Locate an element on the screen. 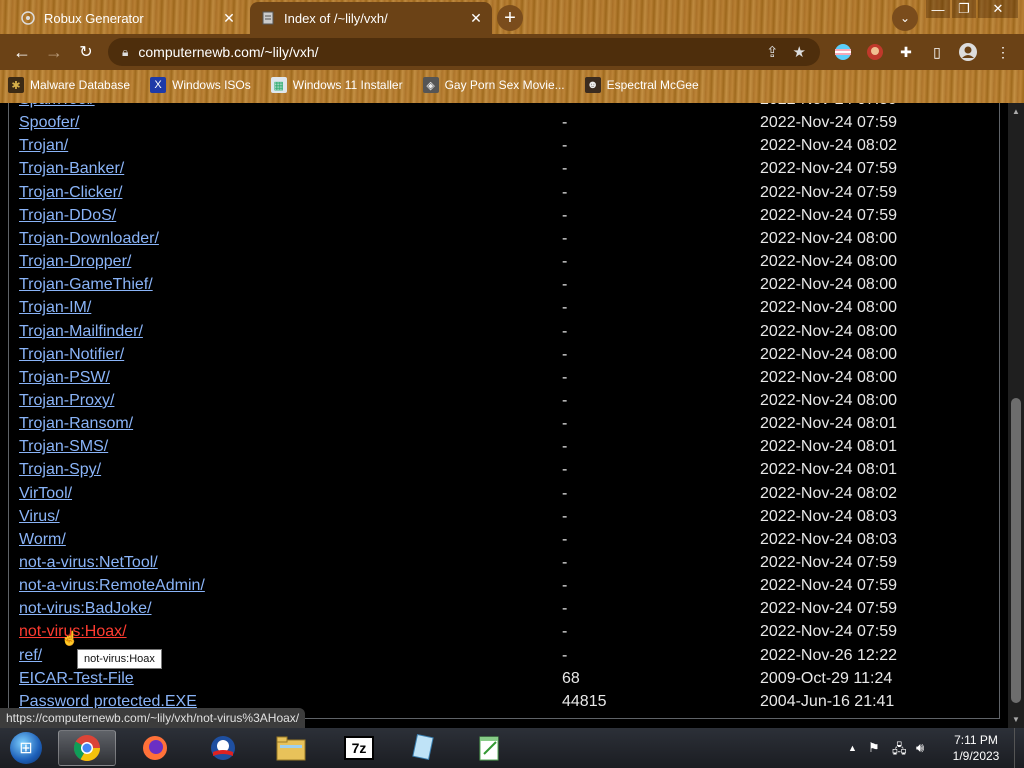 This screenshot has height=768, width=1024. file-link: Trojan-Mailfinder/ is located at coordinates (81, 332).